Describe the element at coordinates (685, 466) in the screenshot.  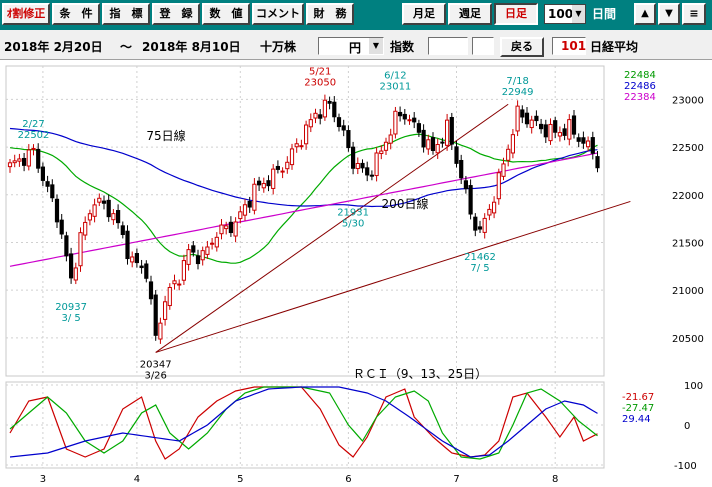
I see `rci-tick-label: -100` at that location.